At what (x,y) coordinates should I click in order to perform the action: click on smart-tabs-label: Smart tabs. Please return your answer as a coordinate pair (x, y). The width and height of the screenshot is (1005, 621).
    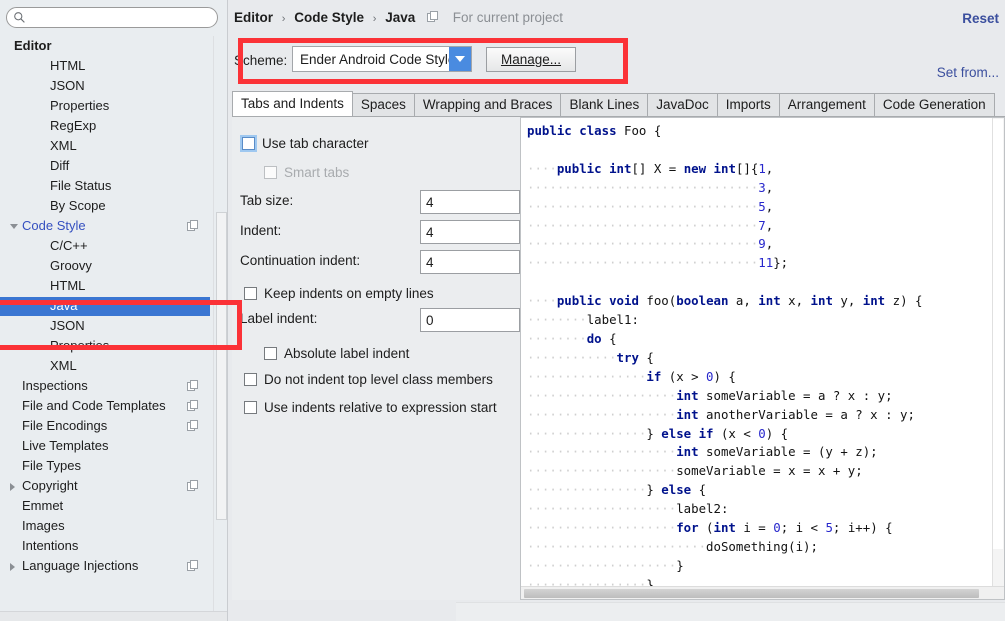
    Looking at the image, I should click on (317, 172).